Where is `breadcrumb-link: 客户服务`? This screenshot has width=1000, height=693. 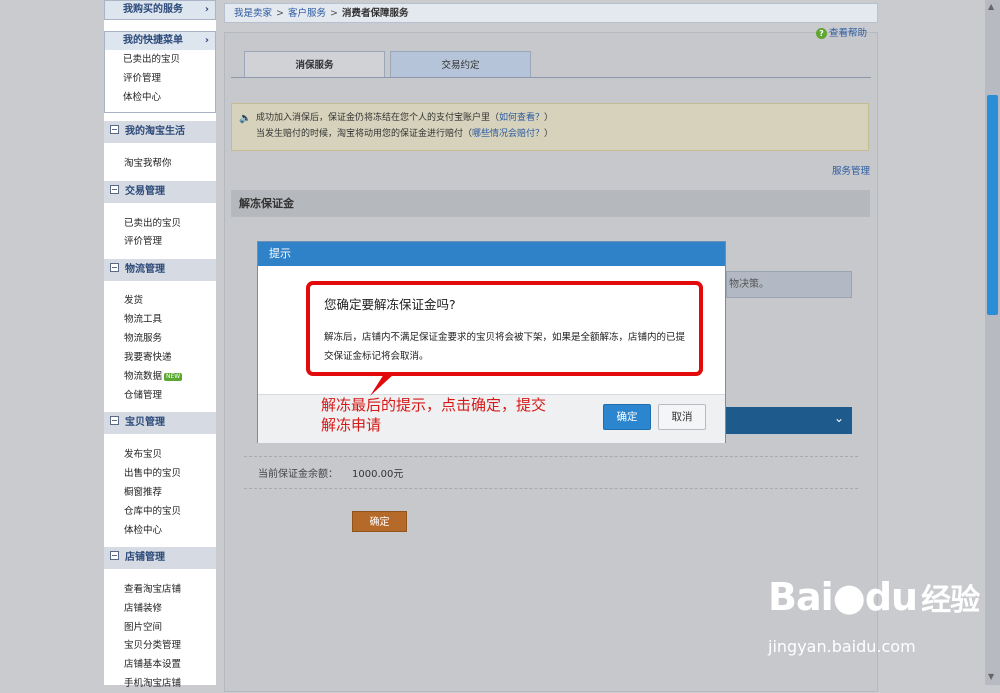 breadcrumb-link: 客户服务 is located at coordinates (307, 13).